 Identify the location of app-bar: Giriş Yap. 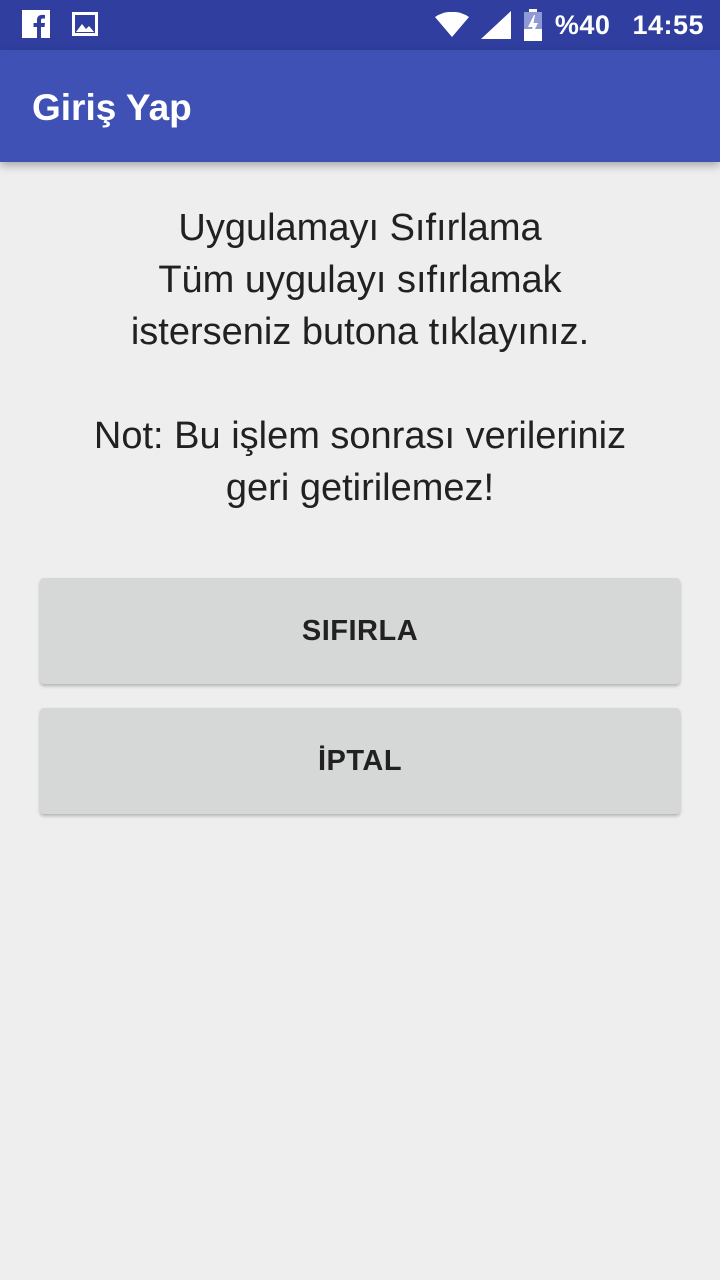
(360, 106).